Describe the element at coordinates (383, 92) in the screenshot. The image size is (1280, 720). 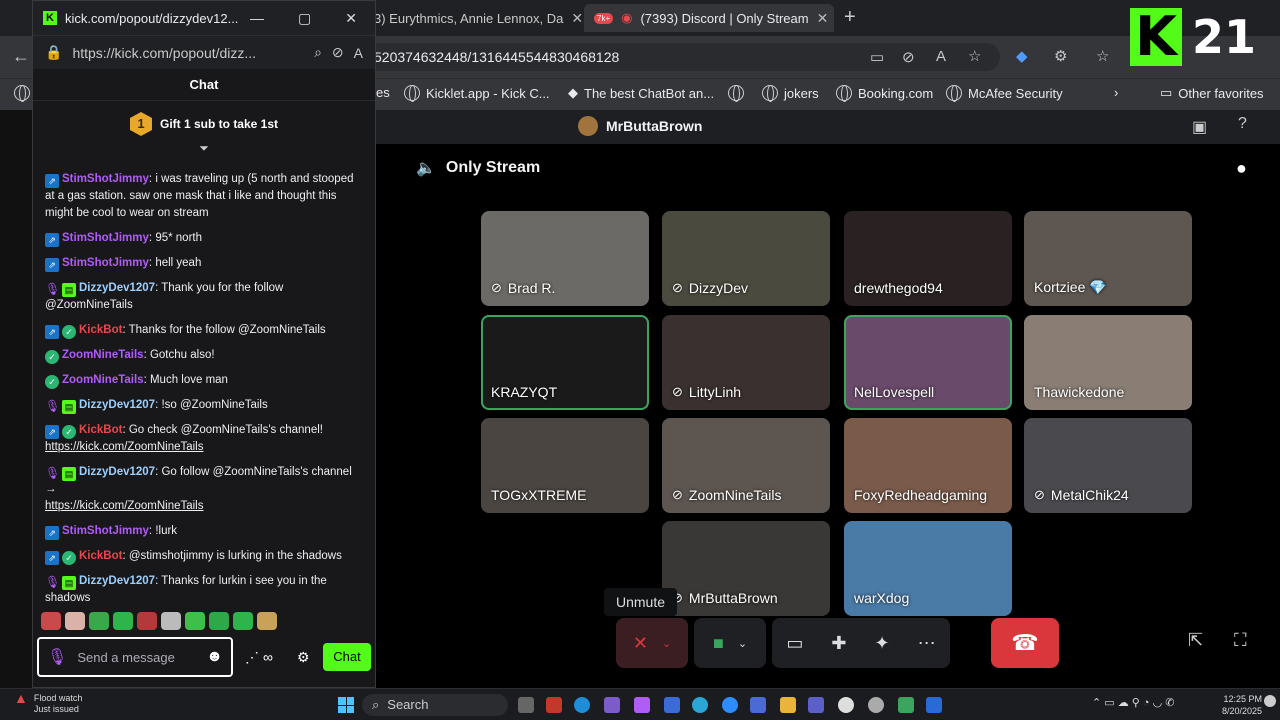
I see `favorite-es: es` at that location.